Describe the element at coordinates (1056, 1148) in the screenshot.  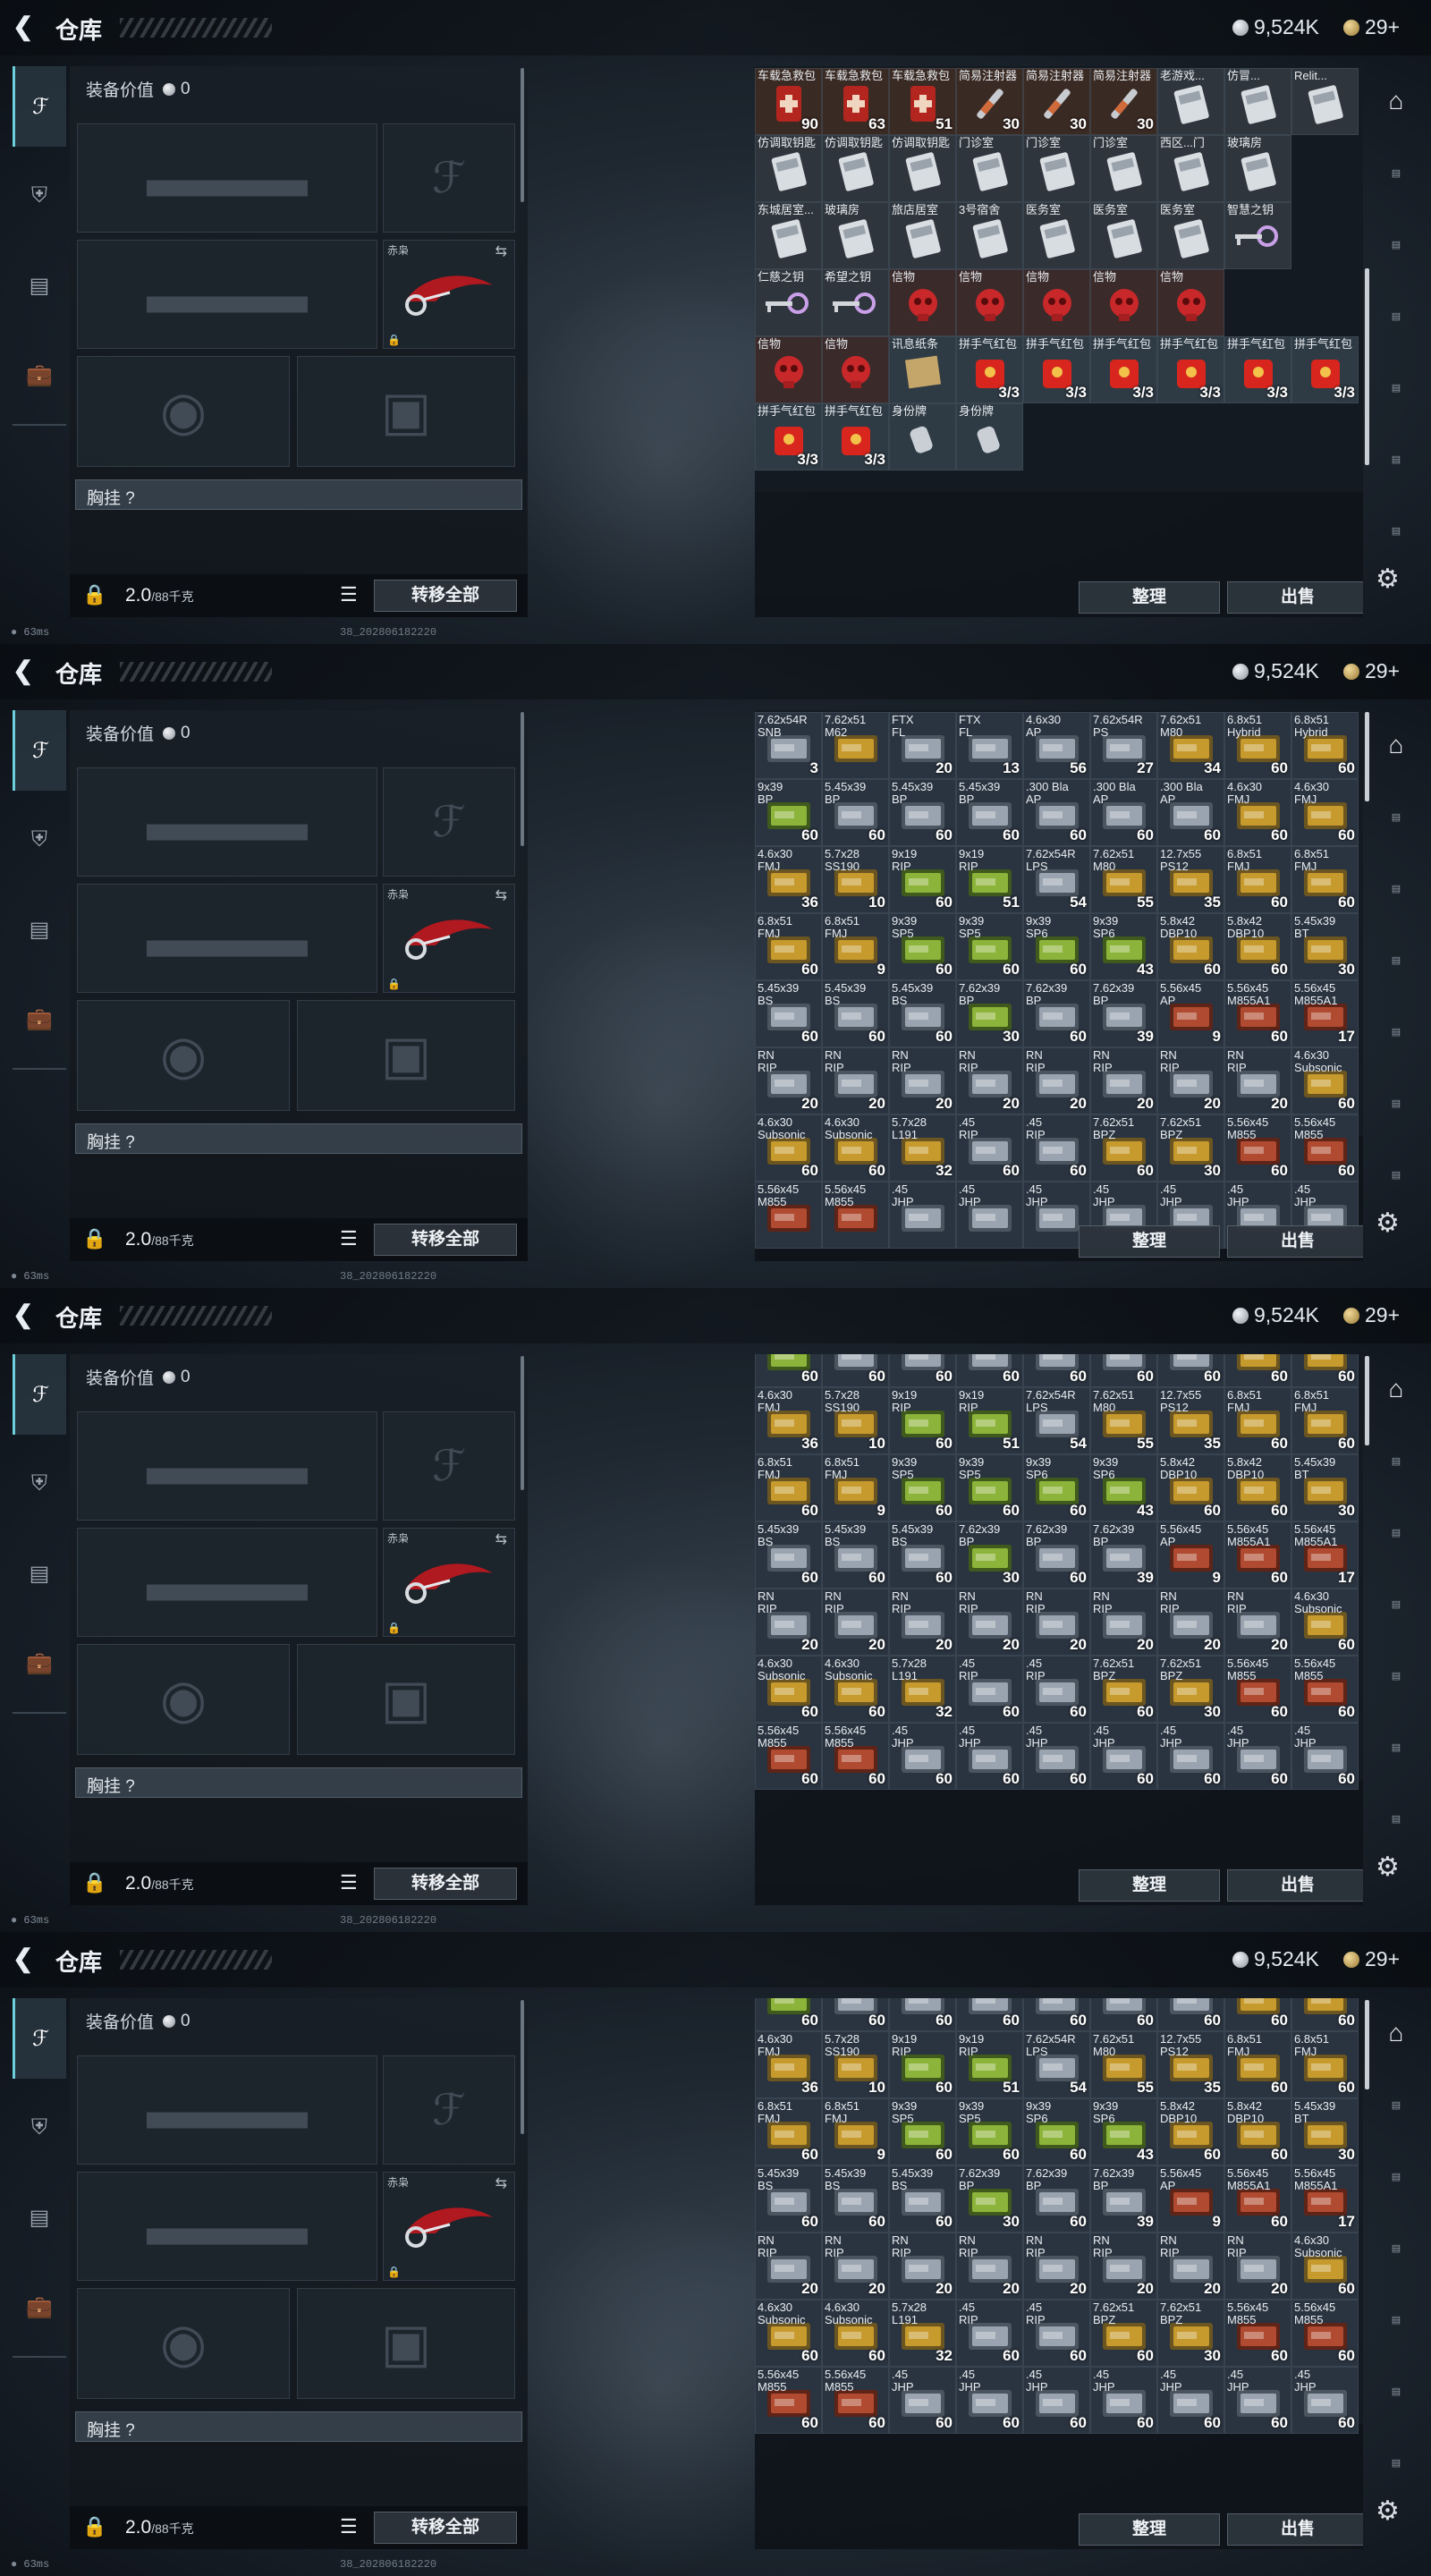
I see `stash-item: .45 RIP 60` at that location.